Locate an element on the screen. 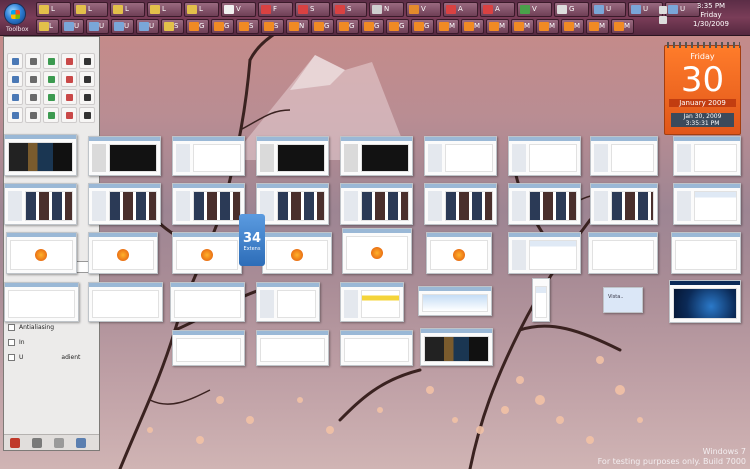  option-2: In is located at coordinates (16, 342).